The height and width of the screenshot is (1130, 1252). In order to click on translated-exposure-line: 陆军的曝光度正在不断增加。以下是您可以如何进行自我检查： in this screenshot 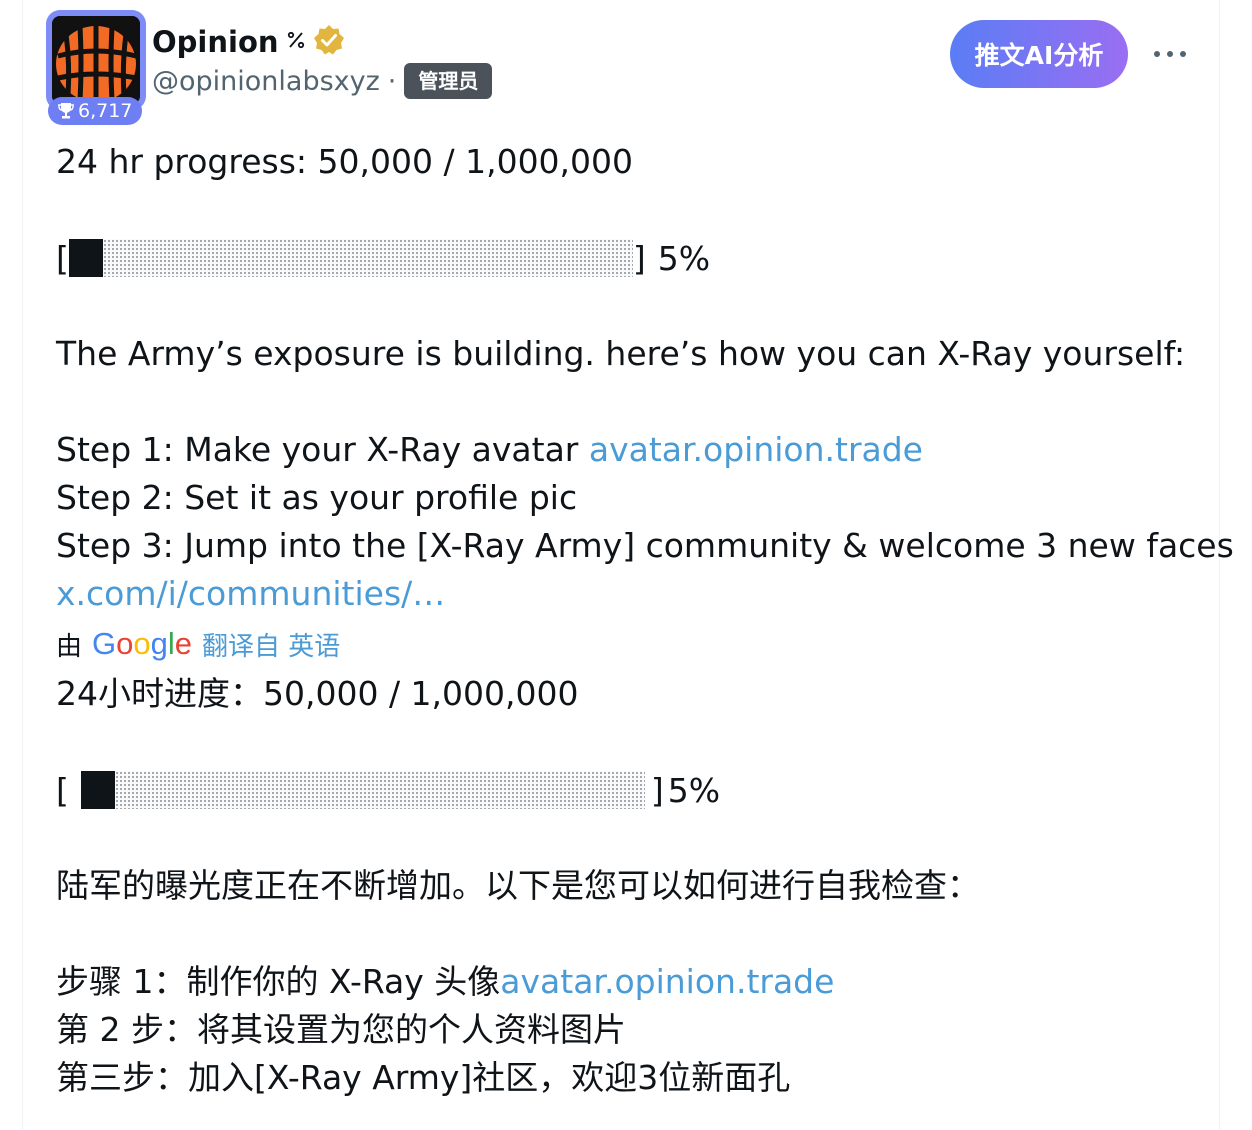, I will do `click(518, 885)`.